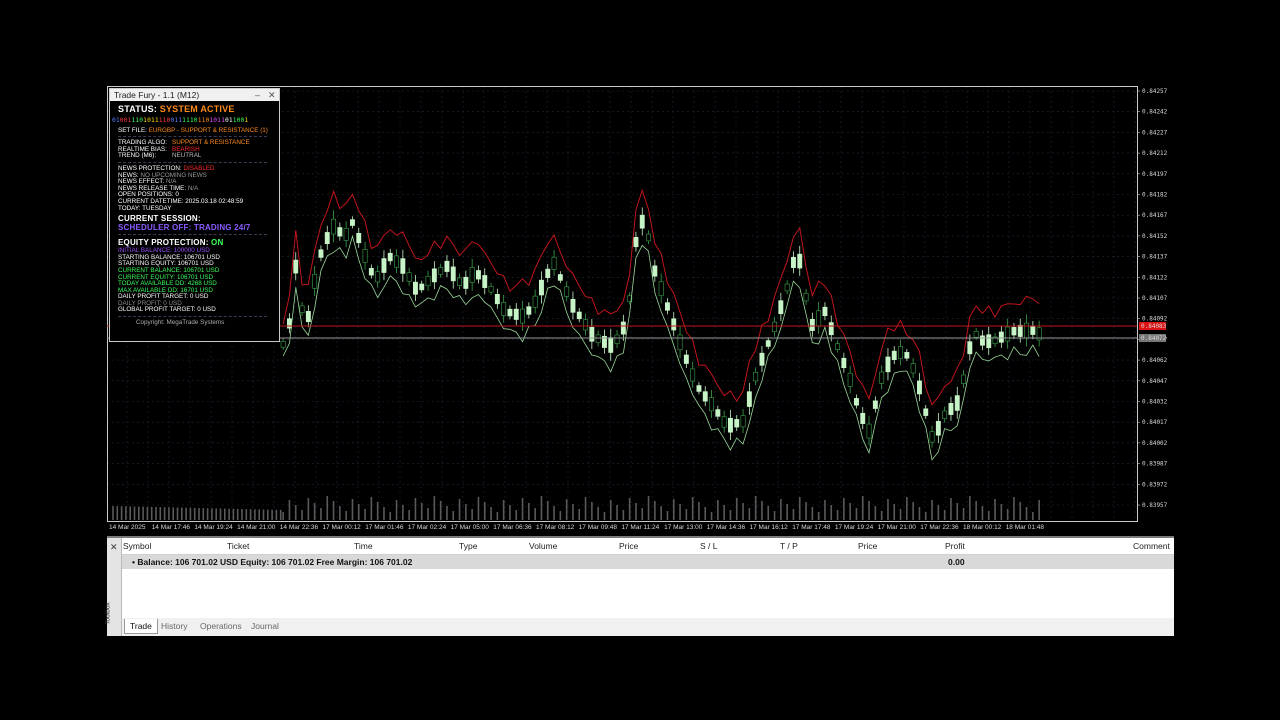 This screenshot has height=720, width=1280. What do you see at coordinates (1151, 546) in the screenshot?
I see `col-comment: Comment` at bounding box center [1151, 546].